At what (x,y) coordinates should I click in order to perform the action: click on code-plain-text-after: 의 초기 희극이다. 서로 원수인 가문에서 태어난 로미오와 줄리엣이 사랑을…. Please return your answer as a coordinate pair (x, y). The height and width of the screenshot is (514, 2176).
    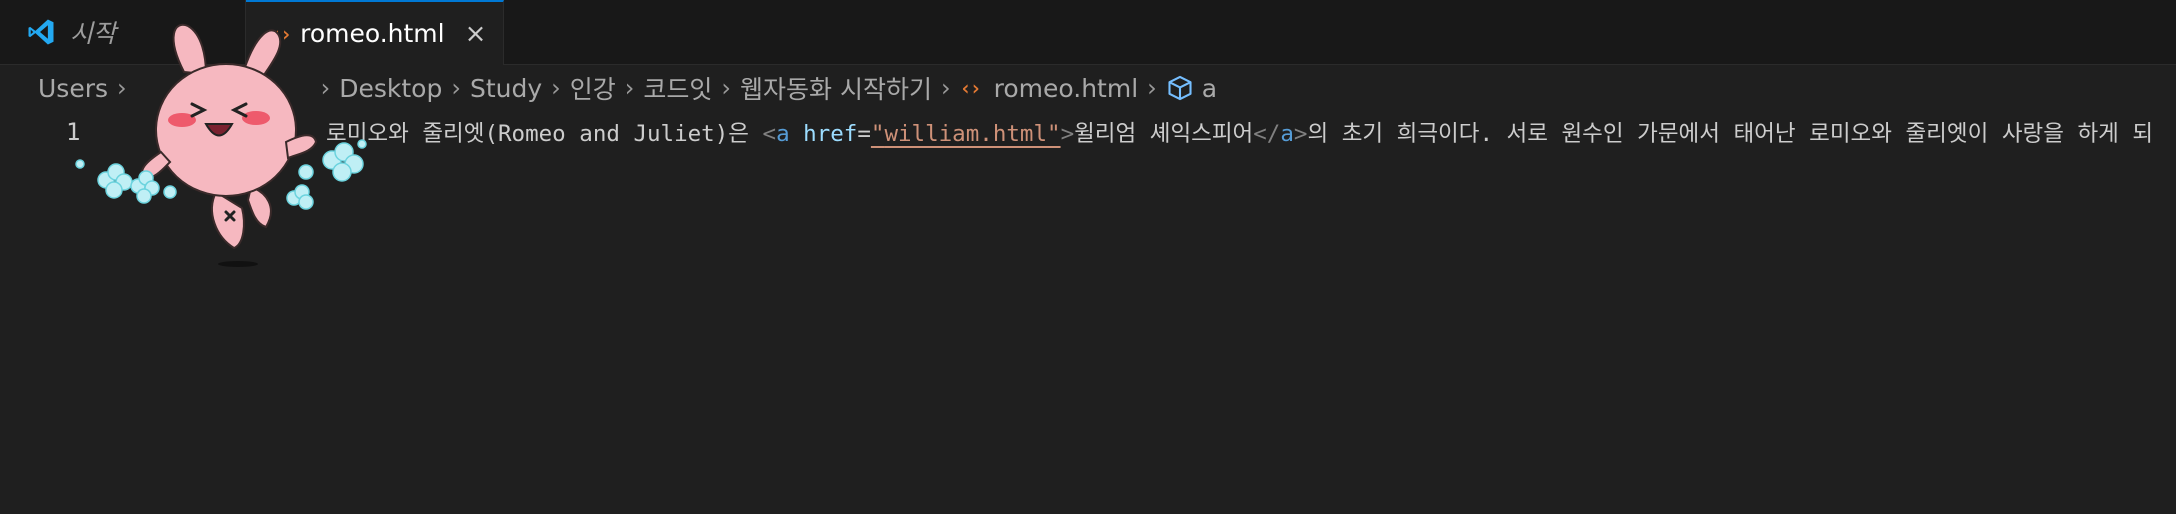
    Looking at the image, I should click on (1730, 134).